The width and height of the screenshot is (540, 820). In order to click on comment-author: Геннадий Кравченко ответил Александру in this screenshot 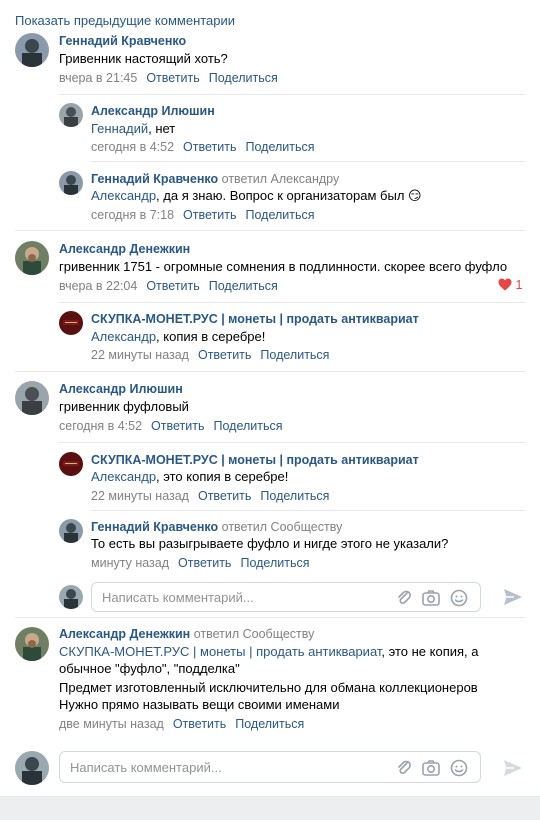, I will do `click(215, 179)`.